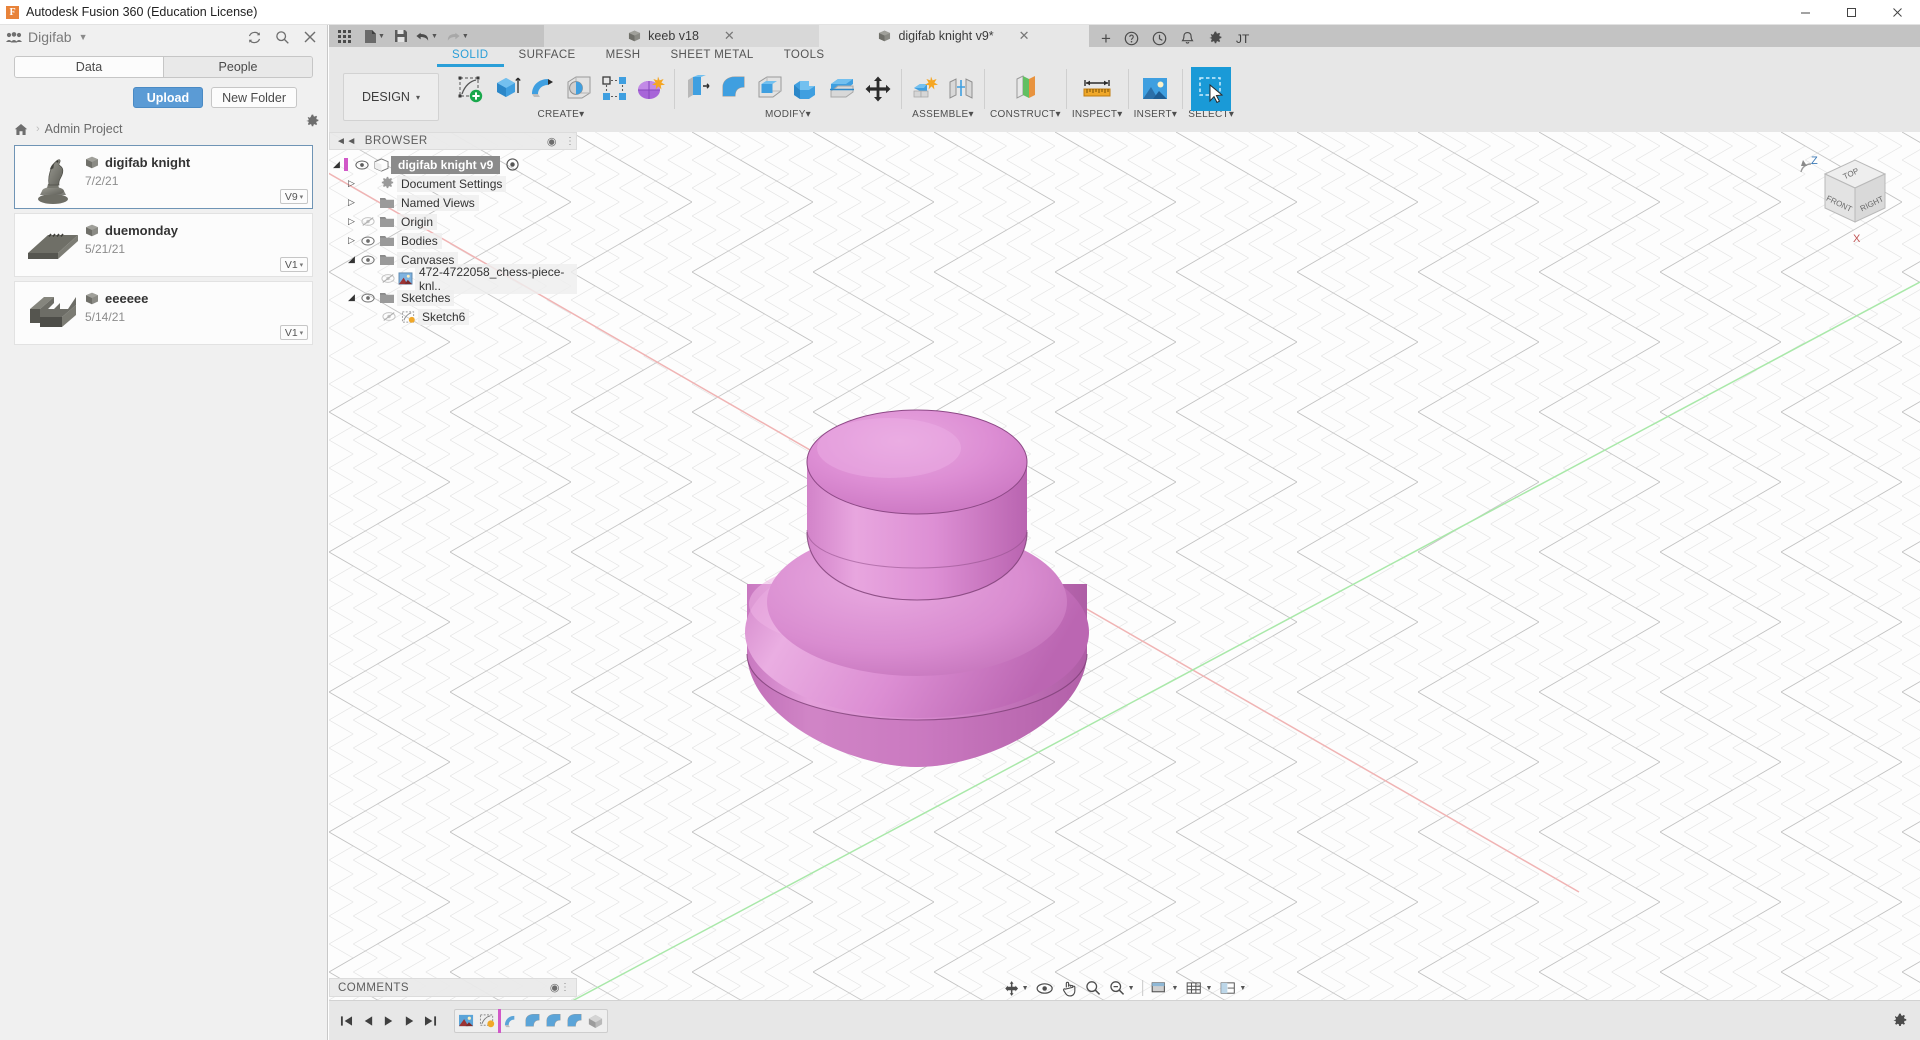  I want to click on zoom-icon, so click(1094, 988).